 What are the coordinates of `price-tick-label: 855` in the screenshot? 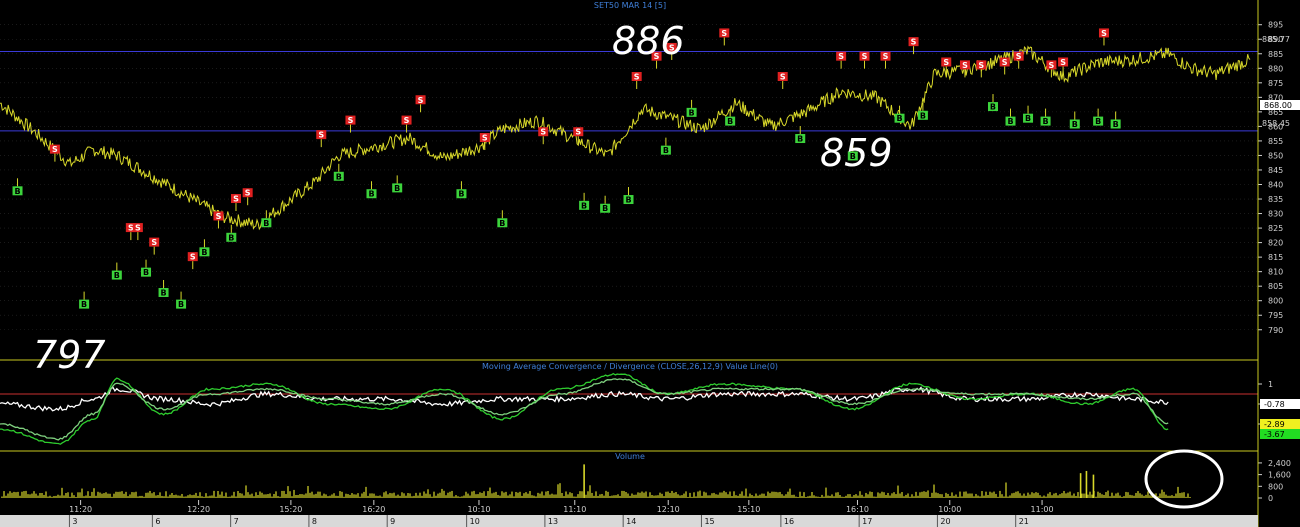 It's located at (1275, 141).